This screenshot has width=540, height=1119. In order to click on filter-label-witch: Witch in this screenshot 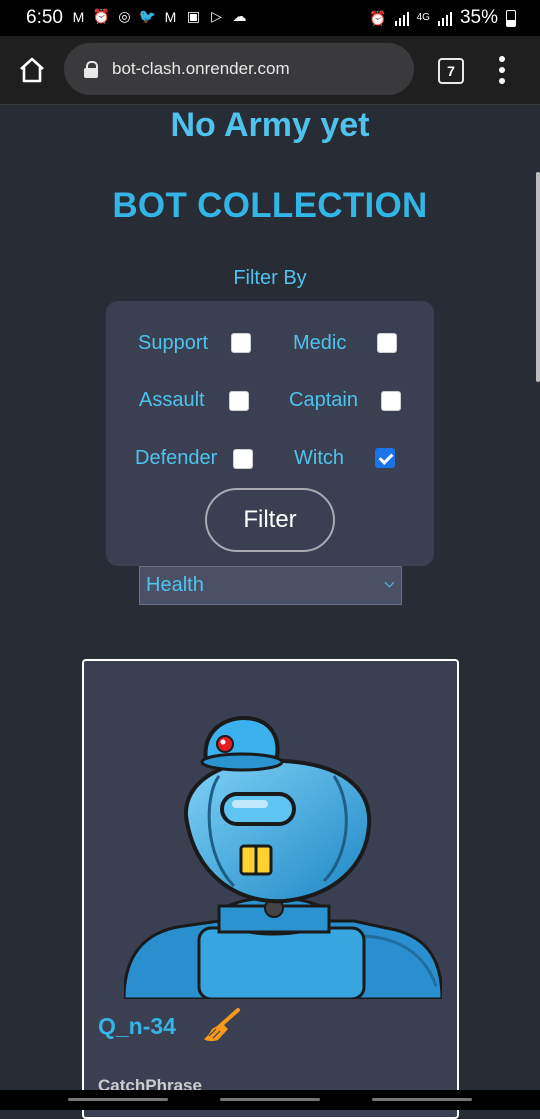, I will do `click(319, 458)`.